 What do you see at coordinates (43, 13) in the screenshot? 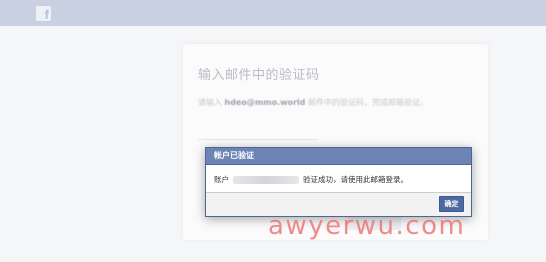
I see `facebook-f-icon: f` at bounding box center [43, 13].